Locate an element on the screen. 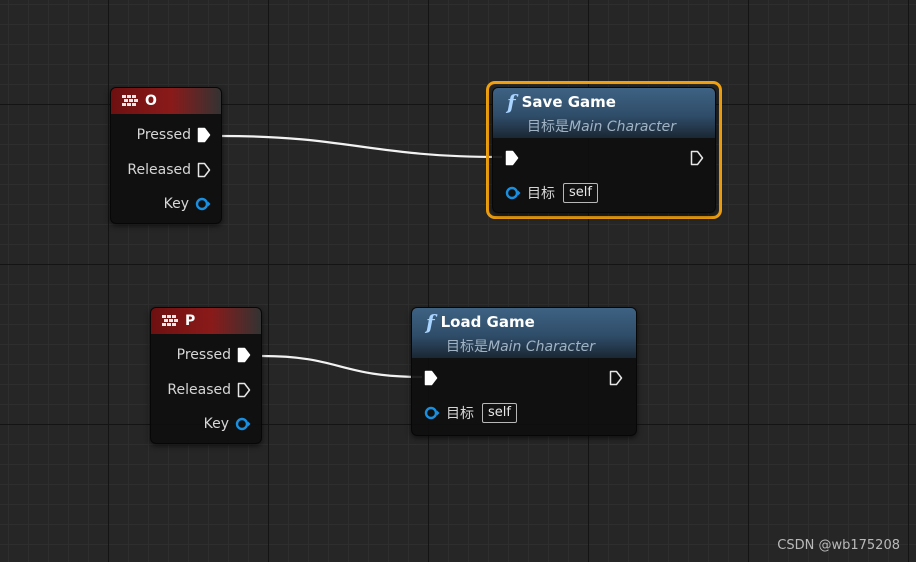 The height and width of the screenshot is (562, 916). function-node-header: f Load Game 目标是Main Character is located at coordinates (524, 333).